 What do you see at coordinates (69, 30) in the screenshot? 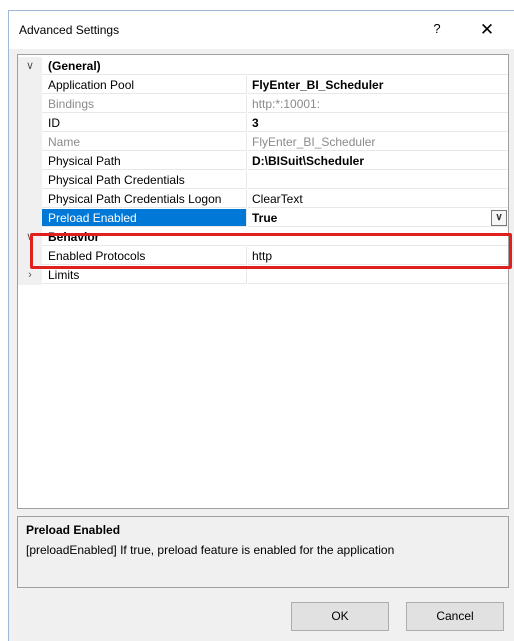
I see `dialog-title: Advanced Settings` at bounding box center [69, 30].